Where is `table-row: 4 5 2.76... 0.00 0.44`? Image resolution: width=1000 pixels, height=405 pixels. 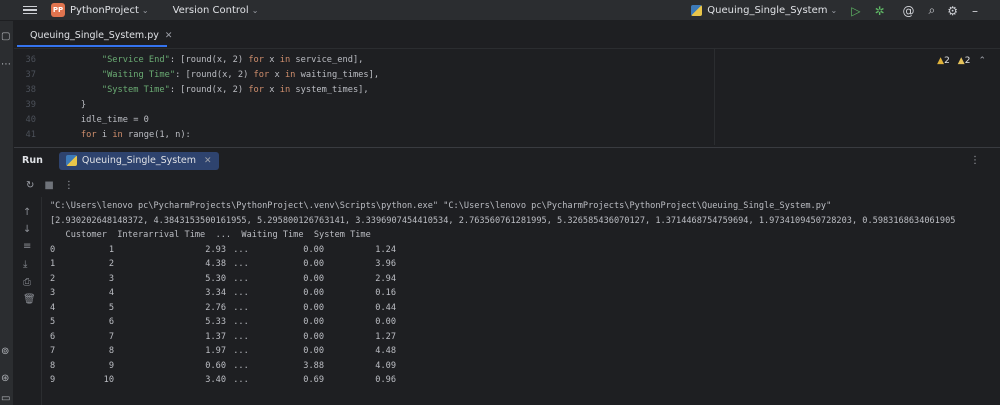 table-row: 4 5 2.76... 0.00 0.44 is located at coordinates (525, 308).